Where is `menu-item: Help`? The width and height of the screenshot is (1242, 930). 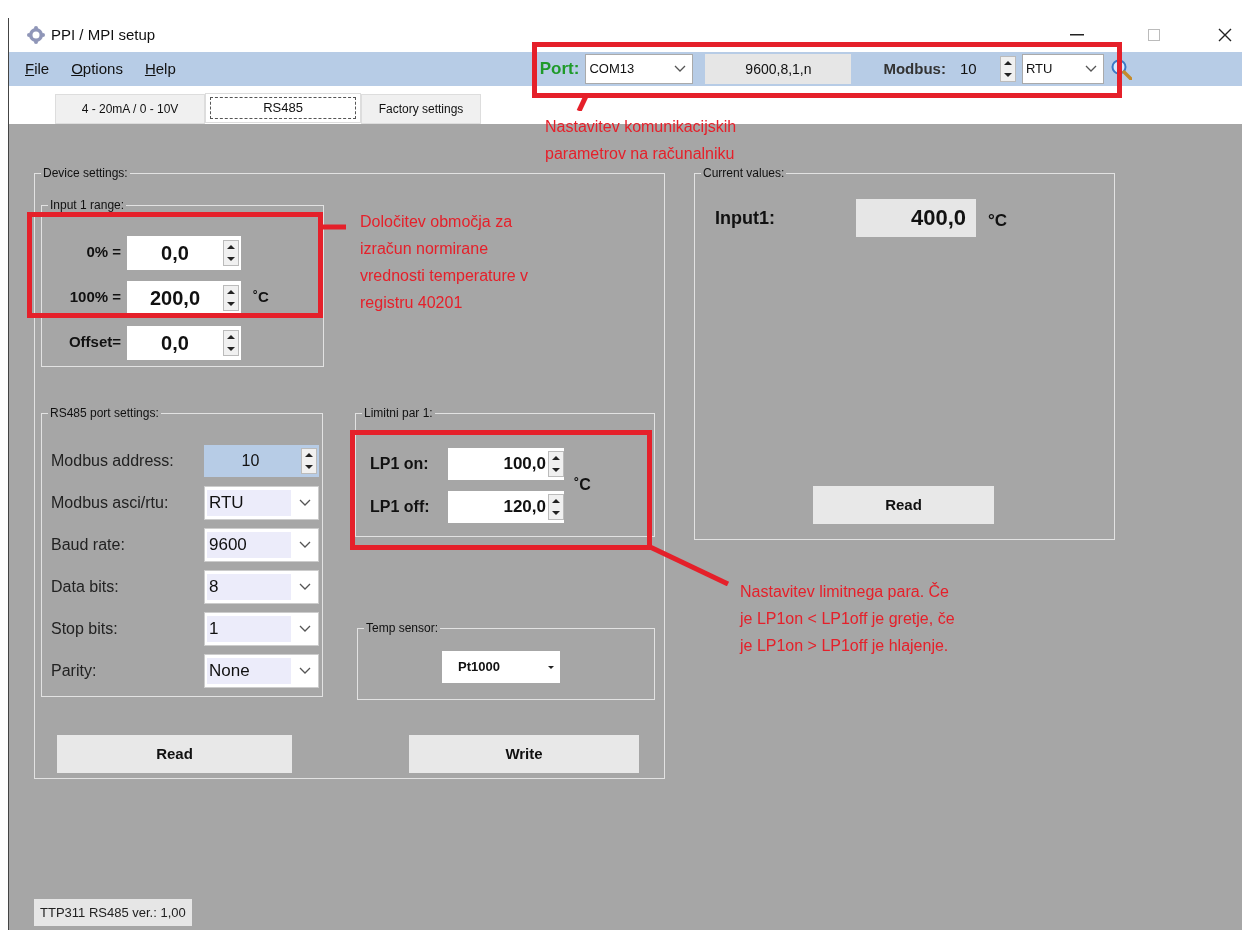 menu-item: Help is located at coordinates (160, 69).